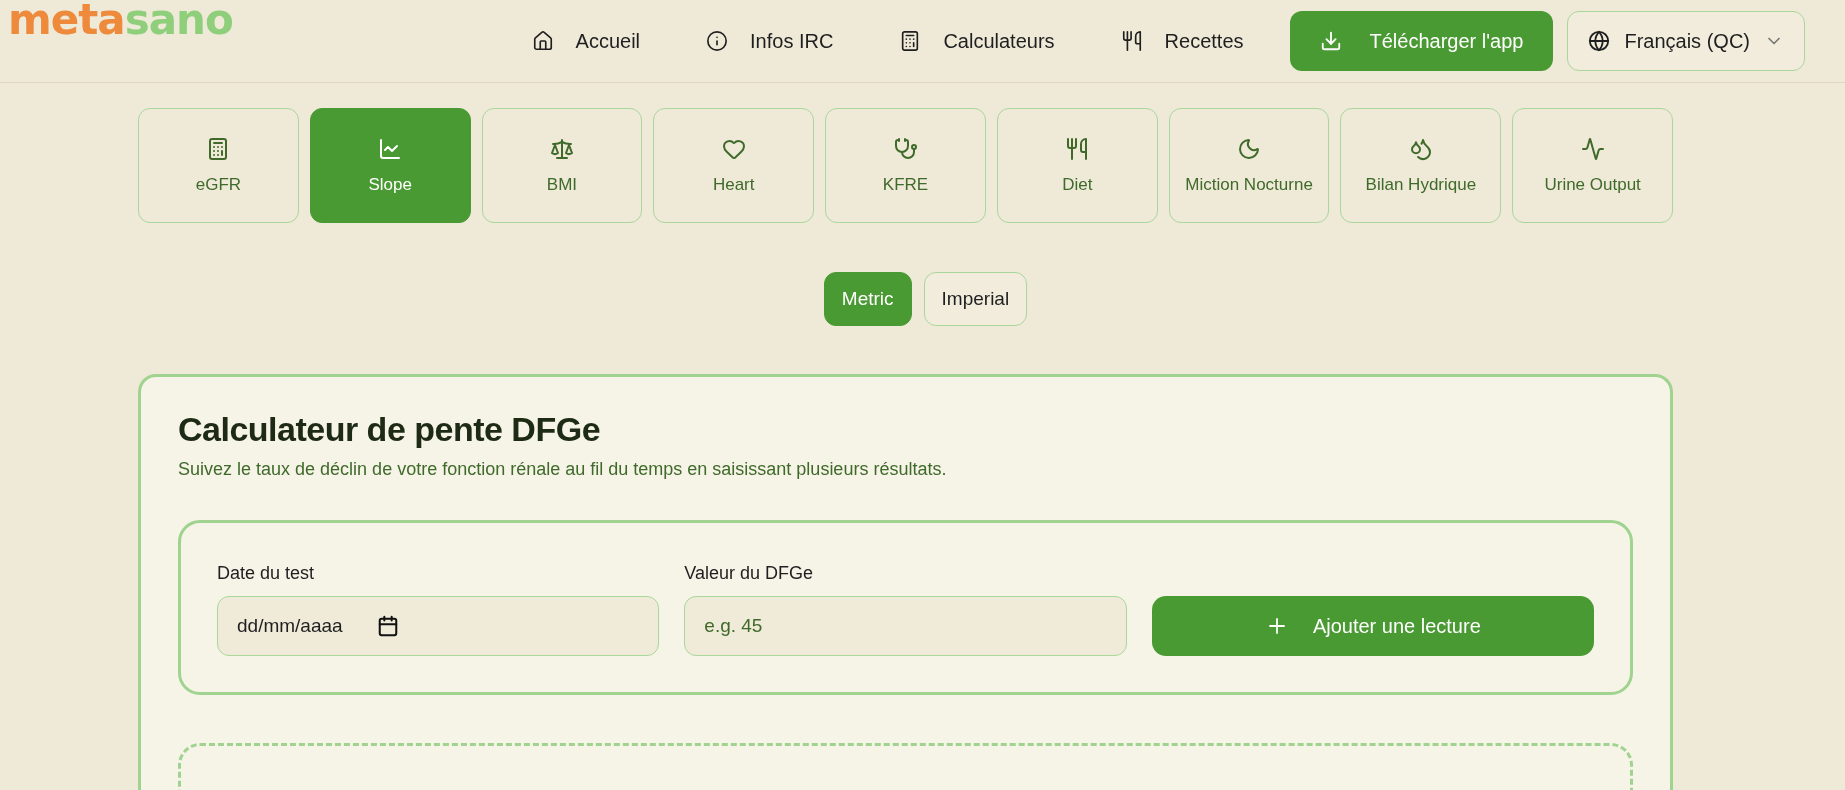  Describe the element at coordinates (390, 148) in the screenshot. I see `line-chart-icon` at that location.